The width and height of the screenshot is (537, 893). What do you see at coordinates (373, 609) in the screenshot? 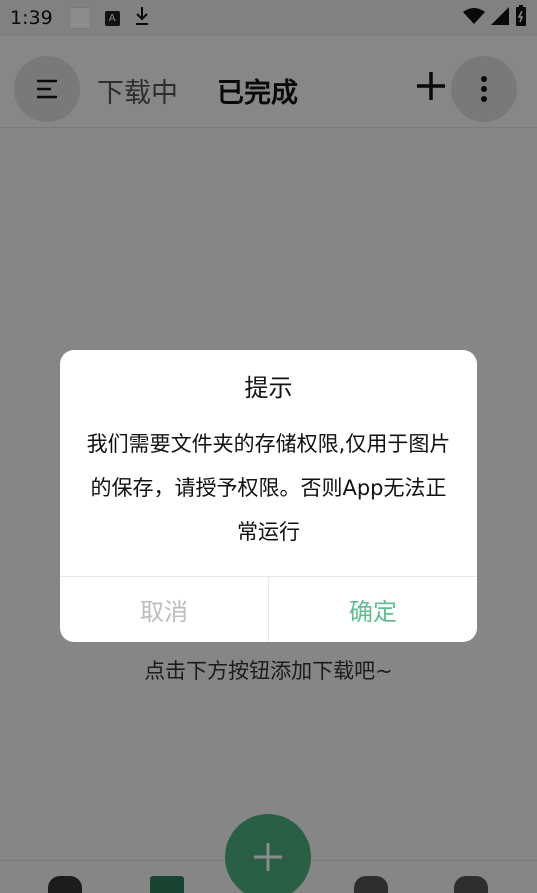
I see `confirm-button: 确定` at bounding box center [373, 609].